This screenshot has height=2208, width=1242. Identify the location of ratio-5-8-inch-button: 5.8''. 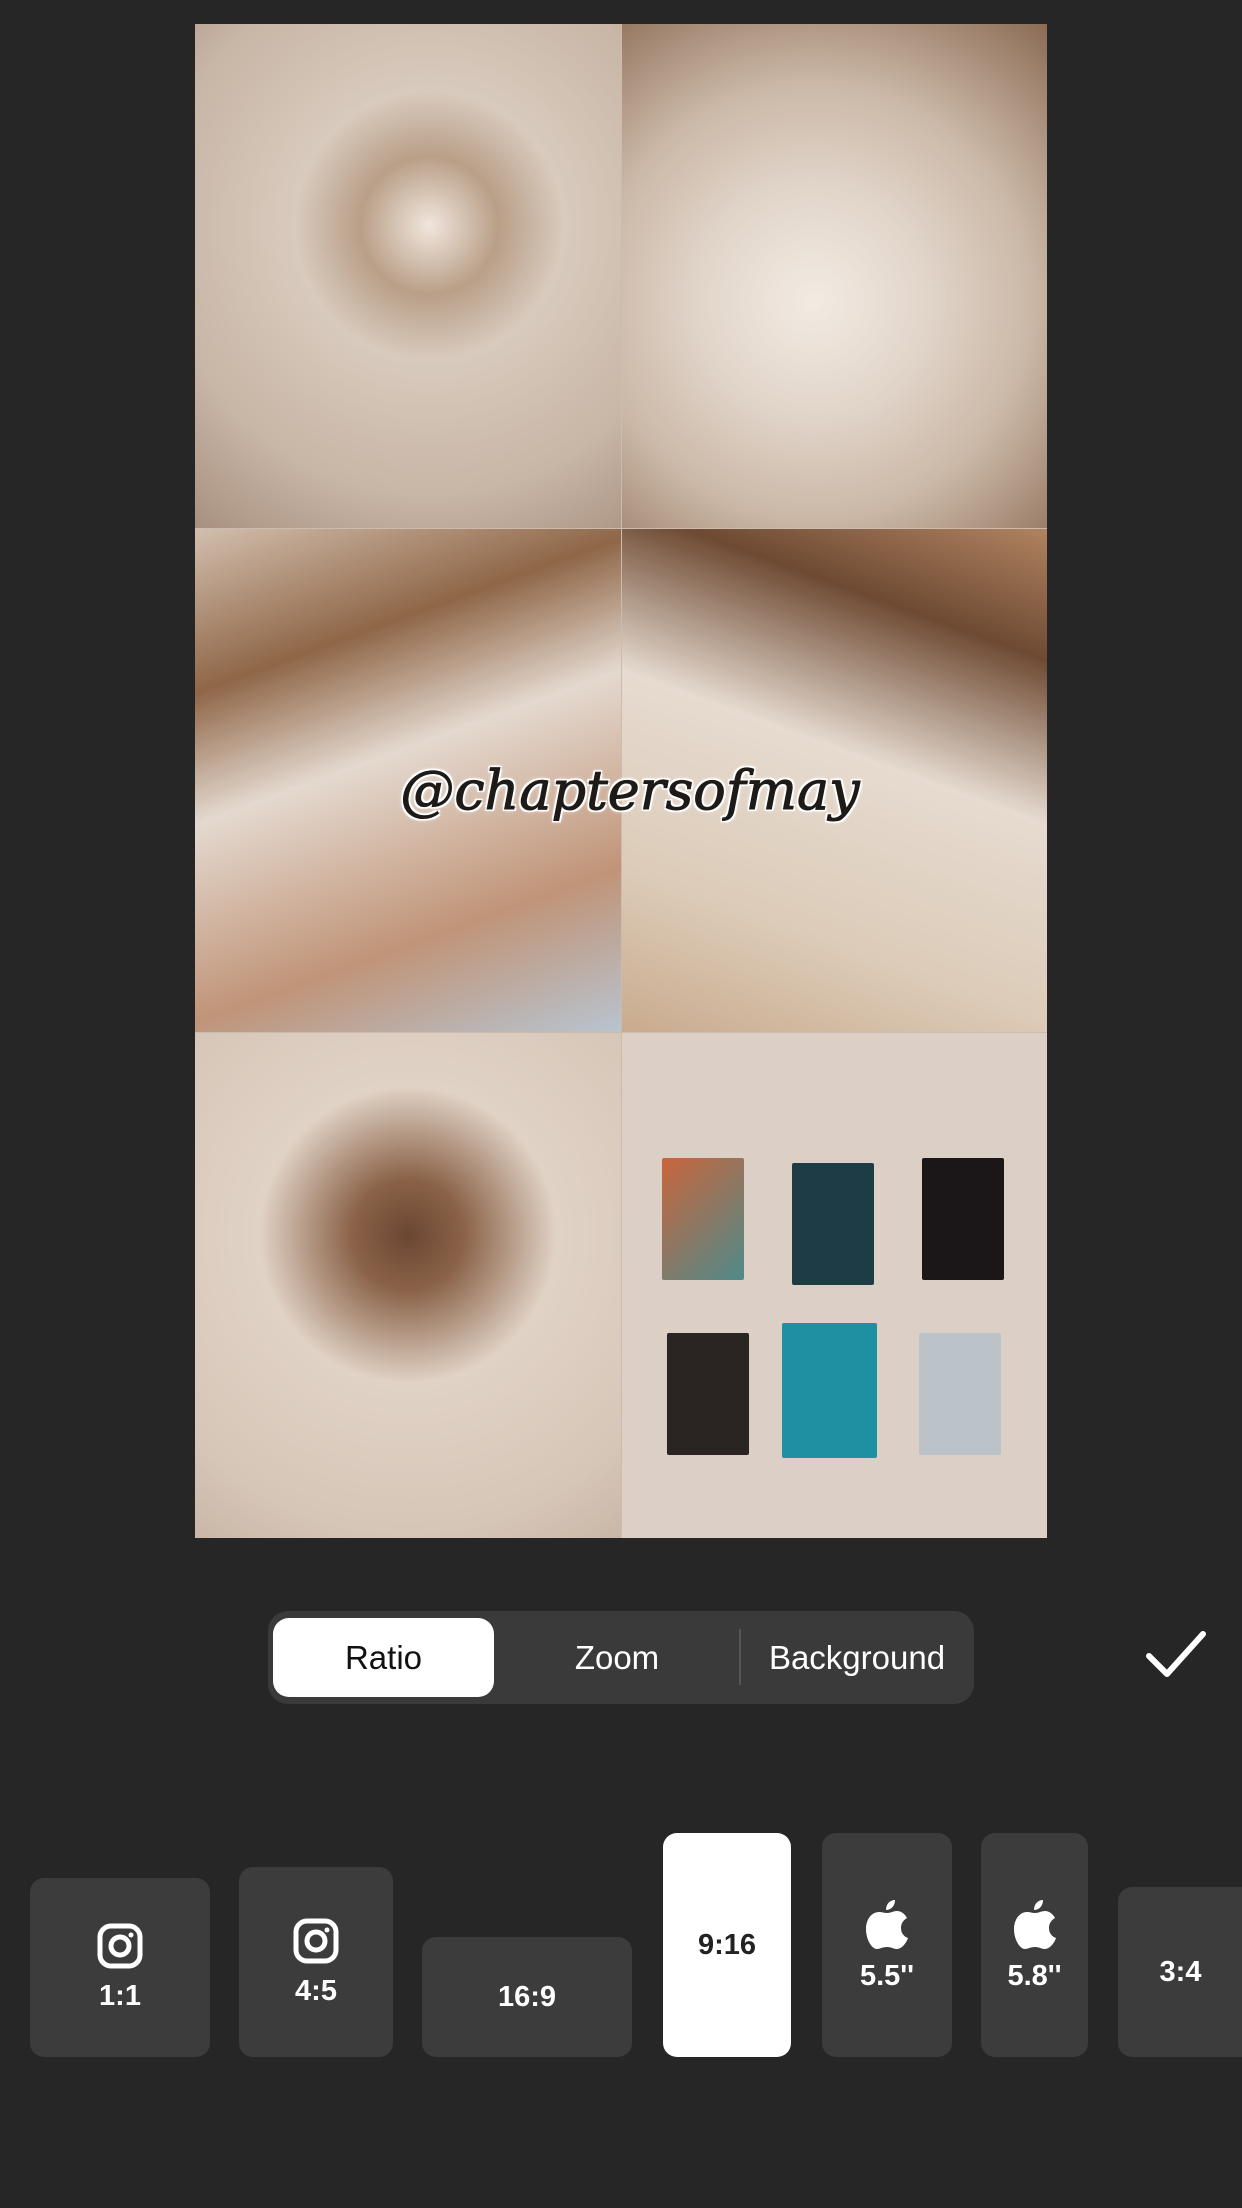
(1034, 1945).